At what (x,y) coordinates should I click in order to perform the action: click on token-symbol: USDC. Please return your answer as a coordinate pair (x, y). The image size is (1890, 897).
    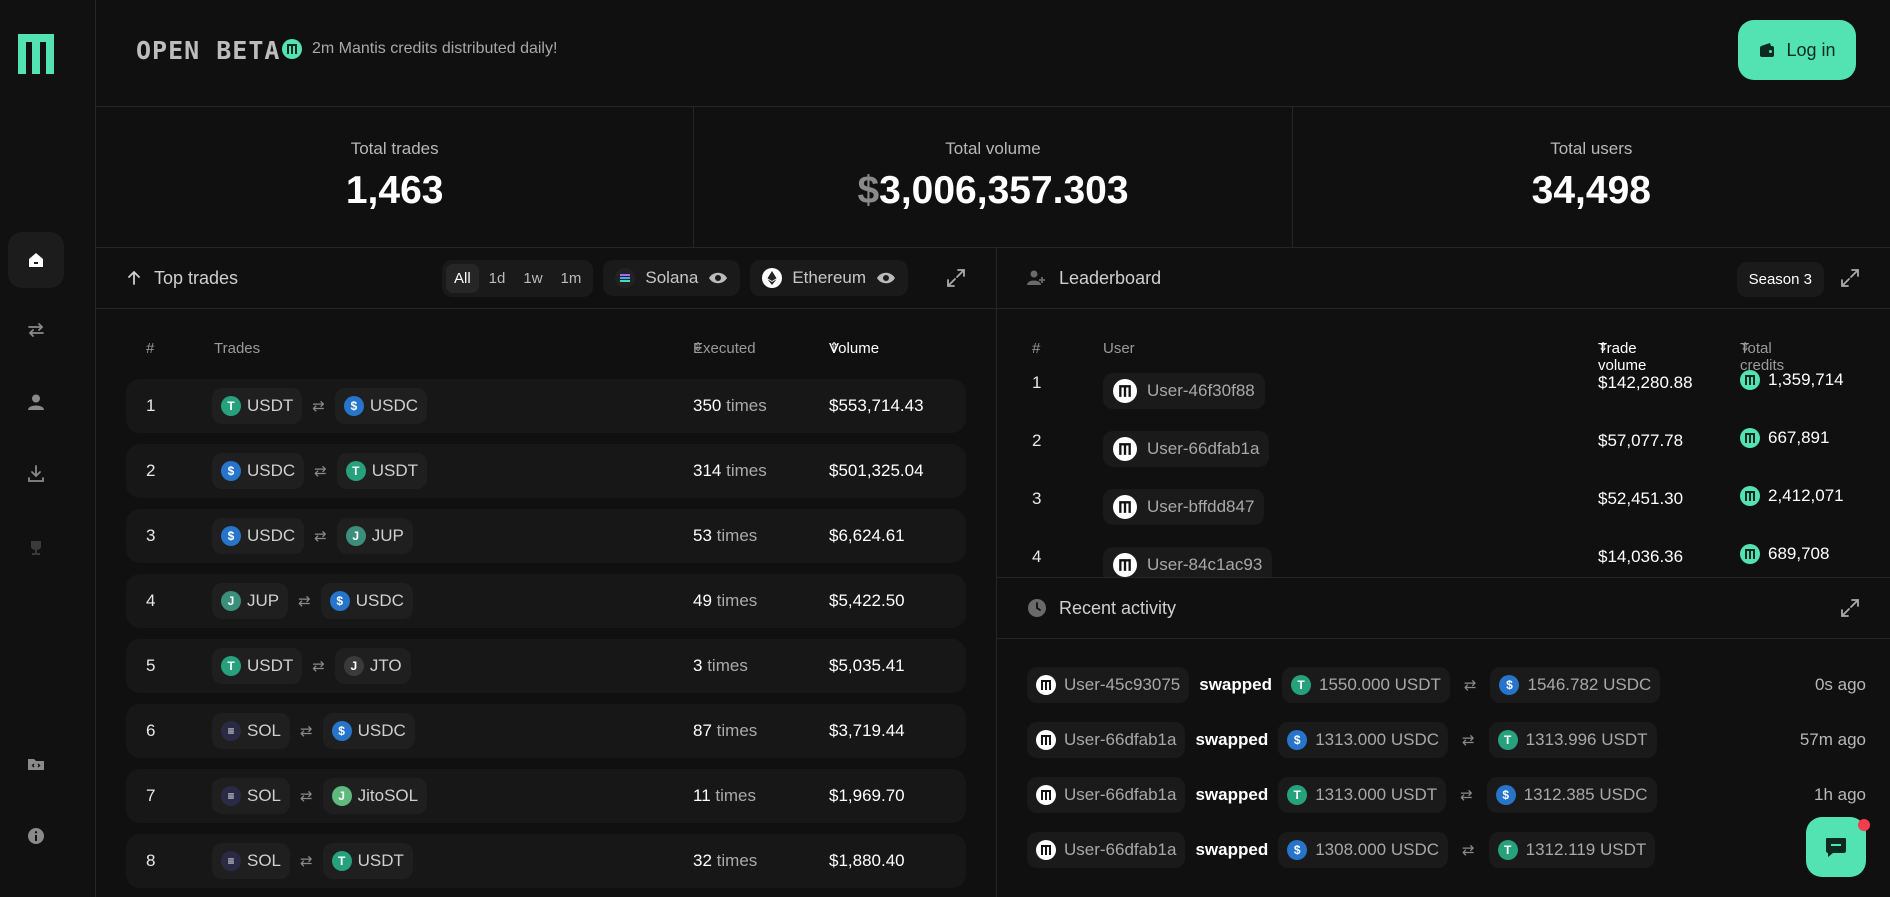
    Looking at the image, I should click on (271, 470).